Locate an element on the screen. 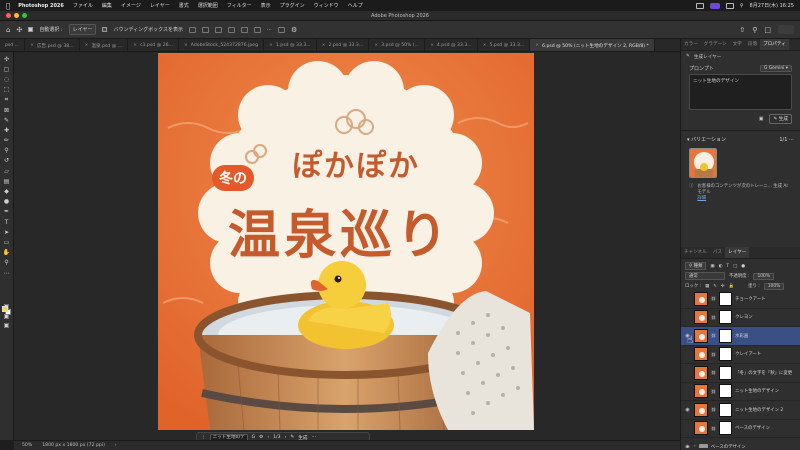  document-info: 1800 px x 1800 px (72 ppi) is located at coordinates (73, 445).